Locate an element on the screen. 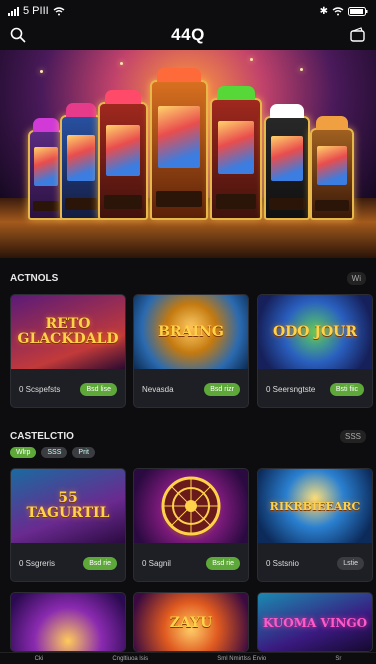 This screenshot has width=376, height=664. game-art-title: RETO GLACKDALD is located at coordinates (68, 331).